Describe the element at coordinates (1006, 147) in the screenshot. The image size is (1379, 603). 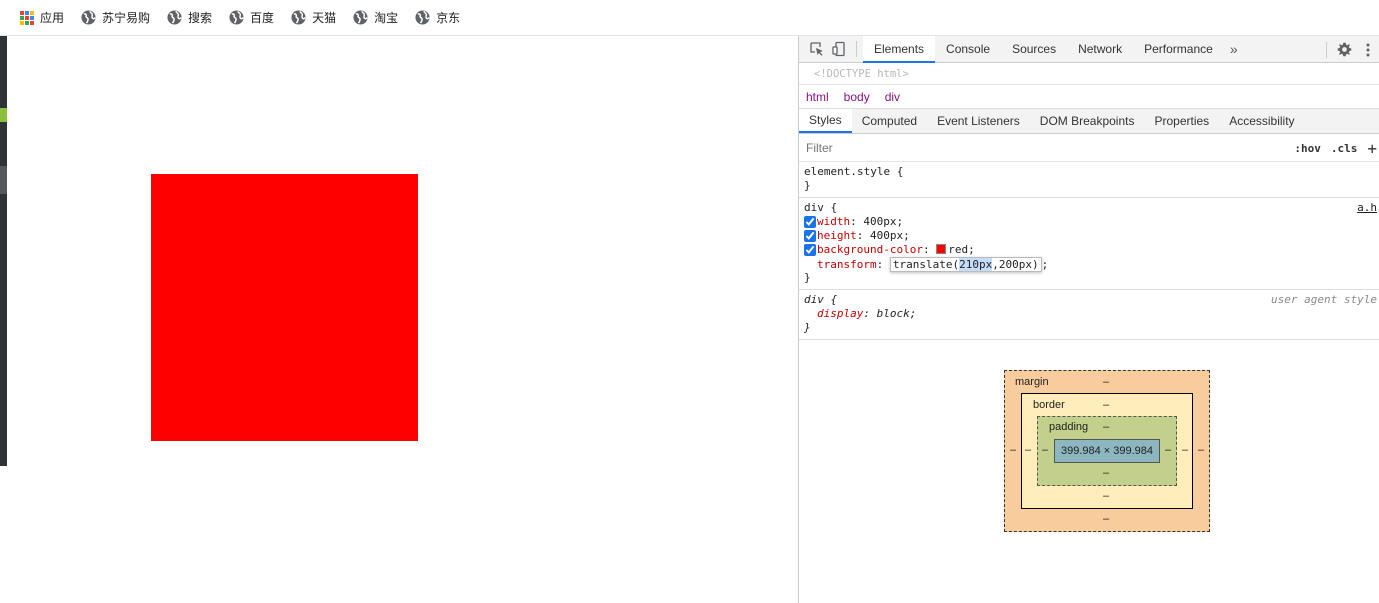
I see `styles-filter-input` at that location.